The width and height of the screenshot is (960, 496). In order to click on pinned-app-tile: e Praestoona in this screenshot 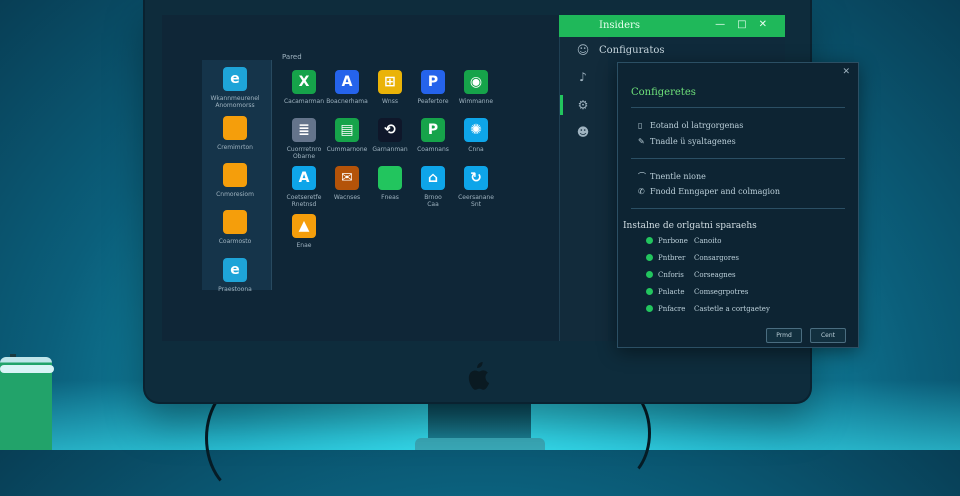, I will do `click(235, 275)`.